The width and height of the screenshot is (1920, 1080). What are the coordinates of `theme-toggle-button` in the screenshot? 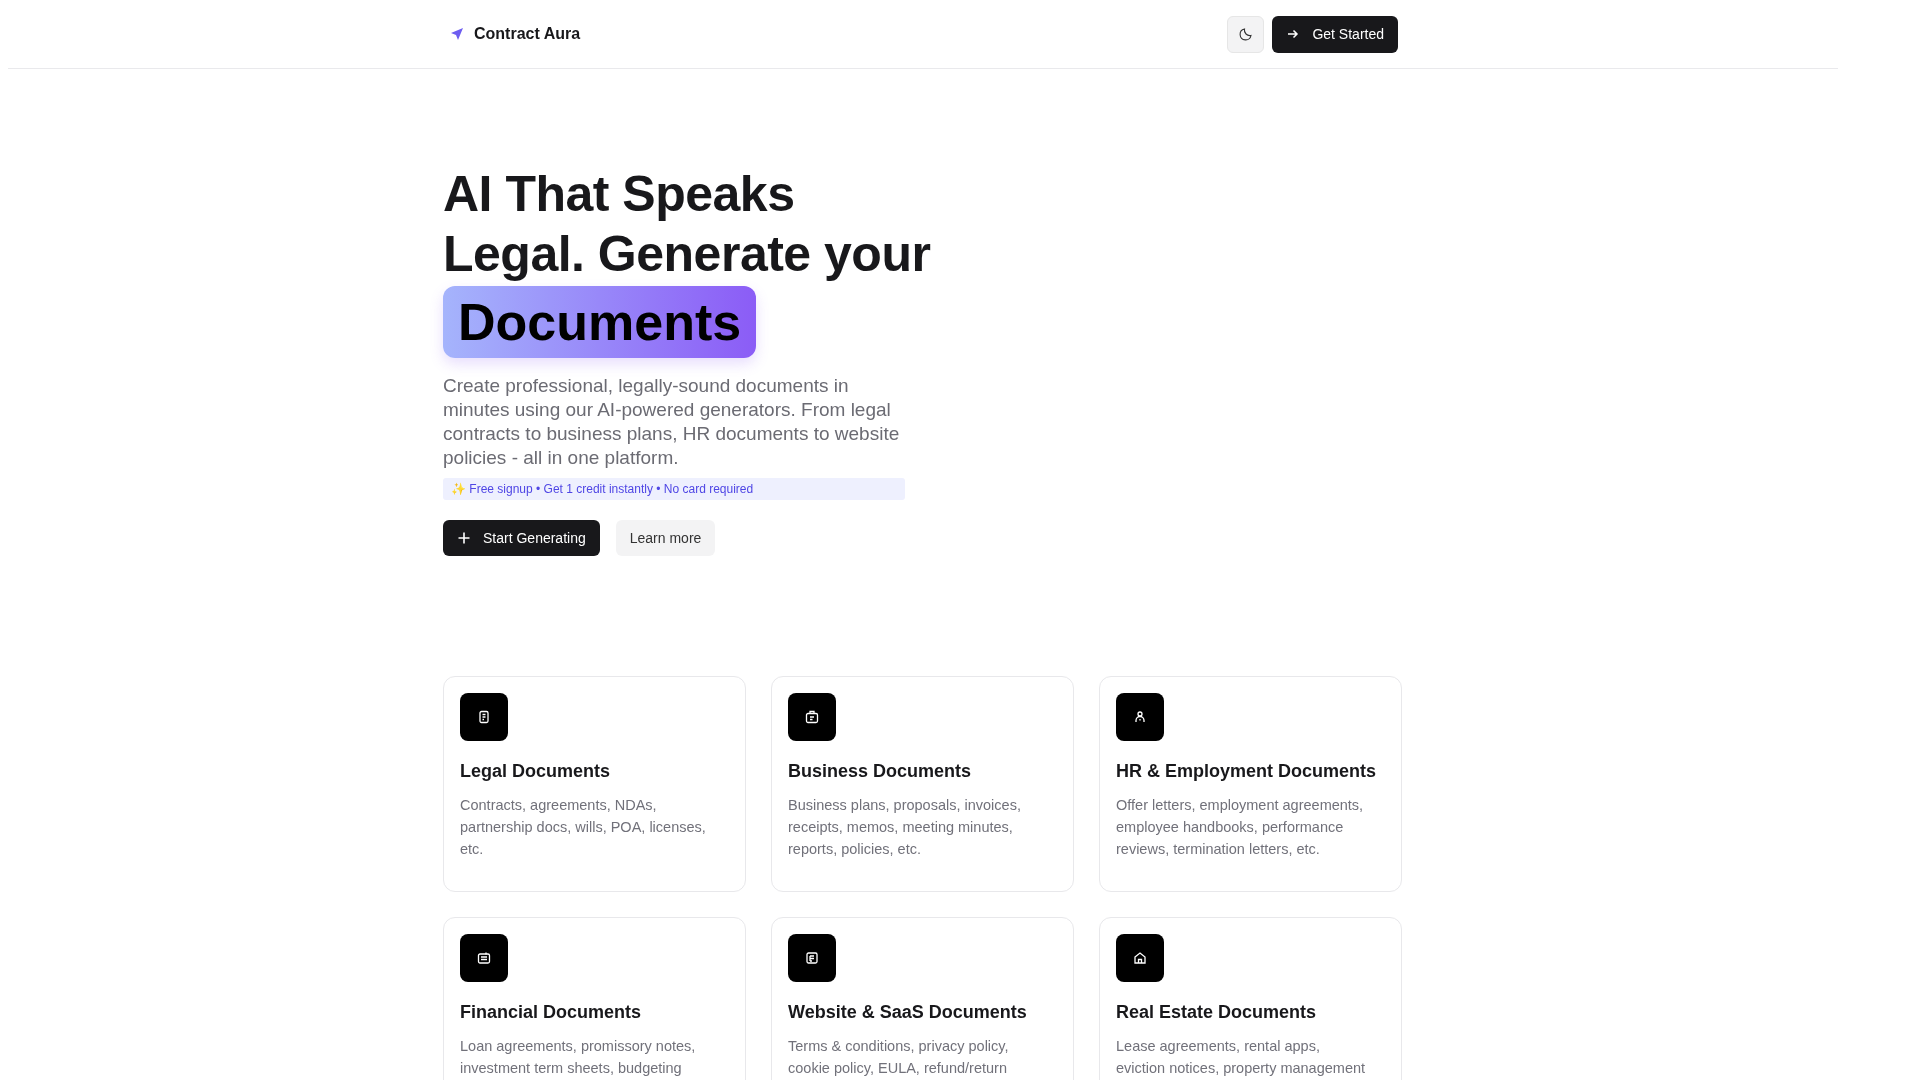 It's located at (1246, 34).